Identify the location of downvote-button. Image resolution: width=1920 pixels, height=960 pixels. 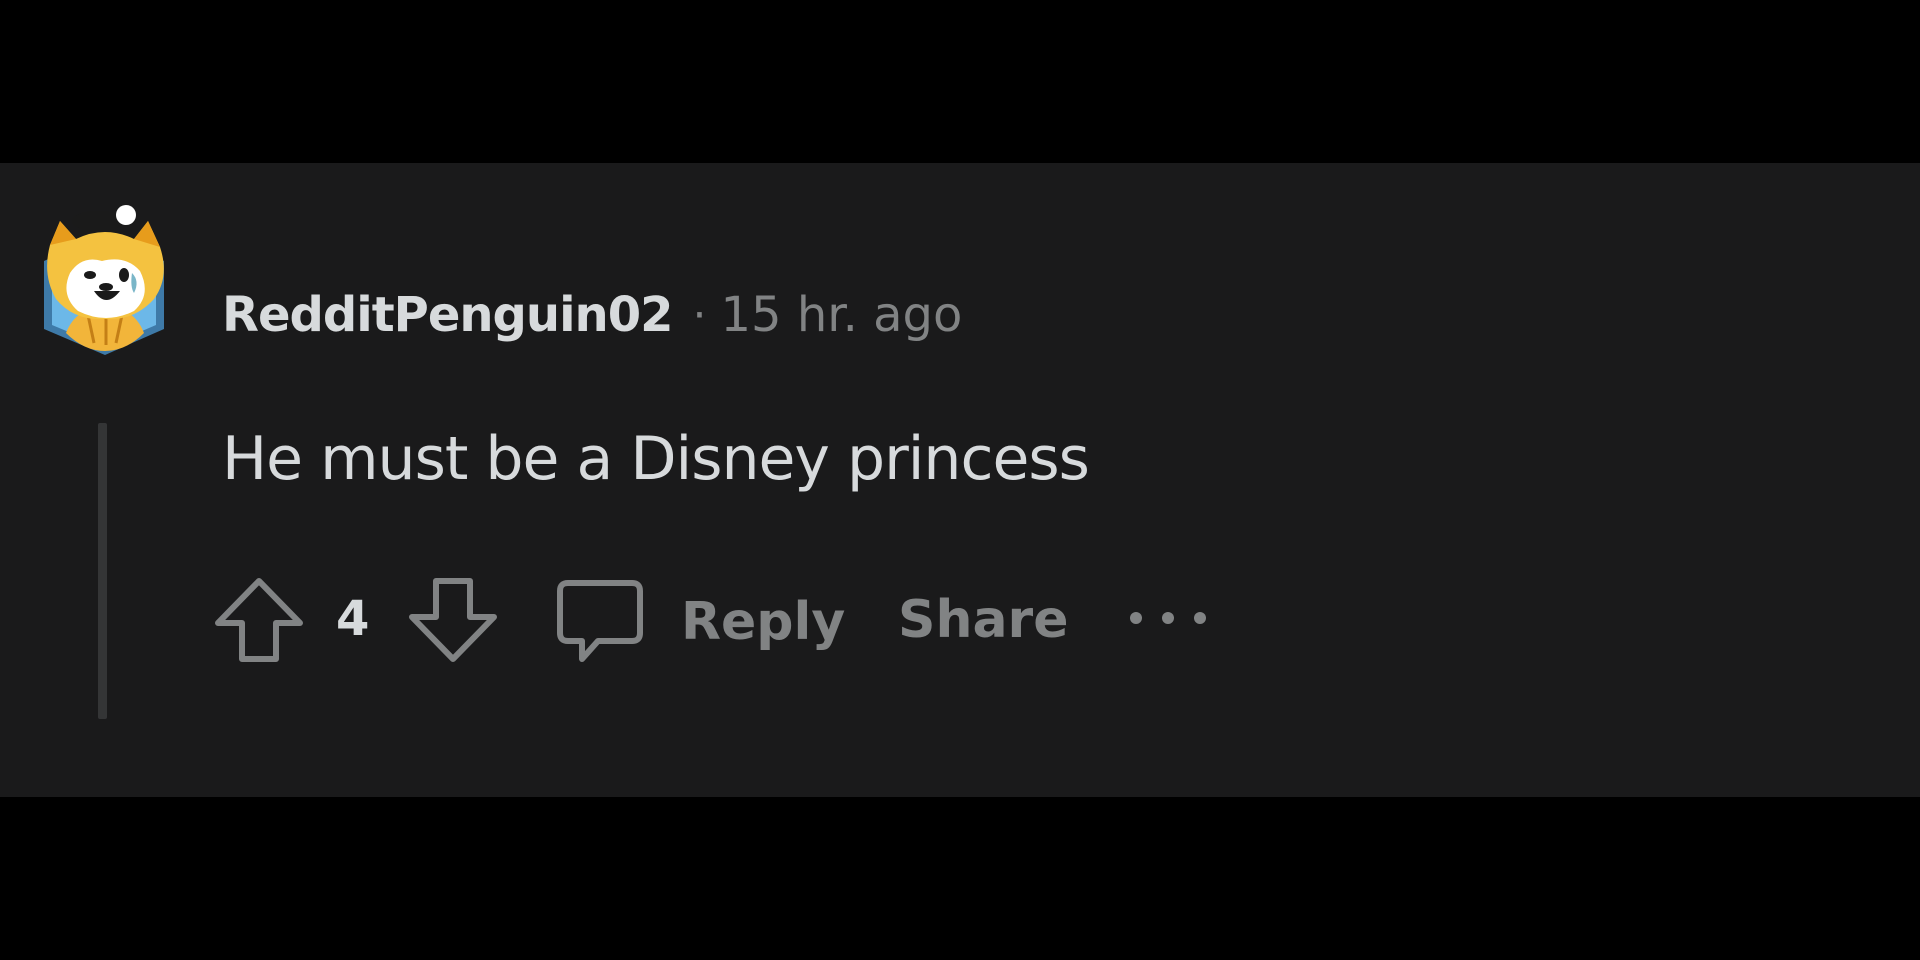
(453, 622).